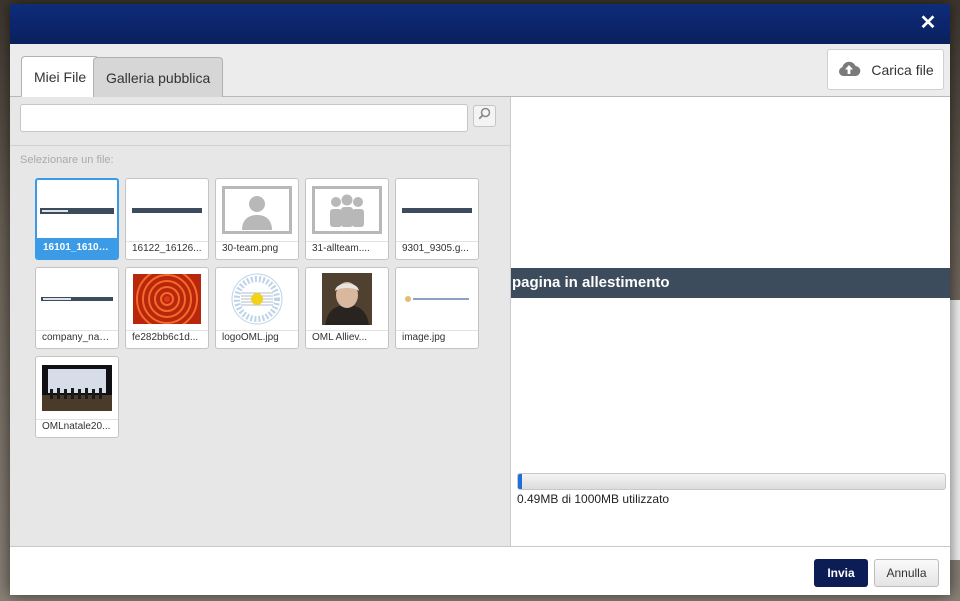  I want to click on search-row, so click(260, 121).